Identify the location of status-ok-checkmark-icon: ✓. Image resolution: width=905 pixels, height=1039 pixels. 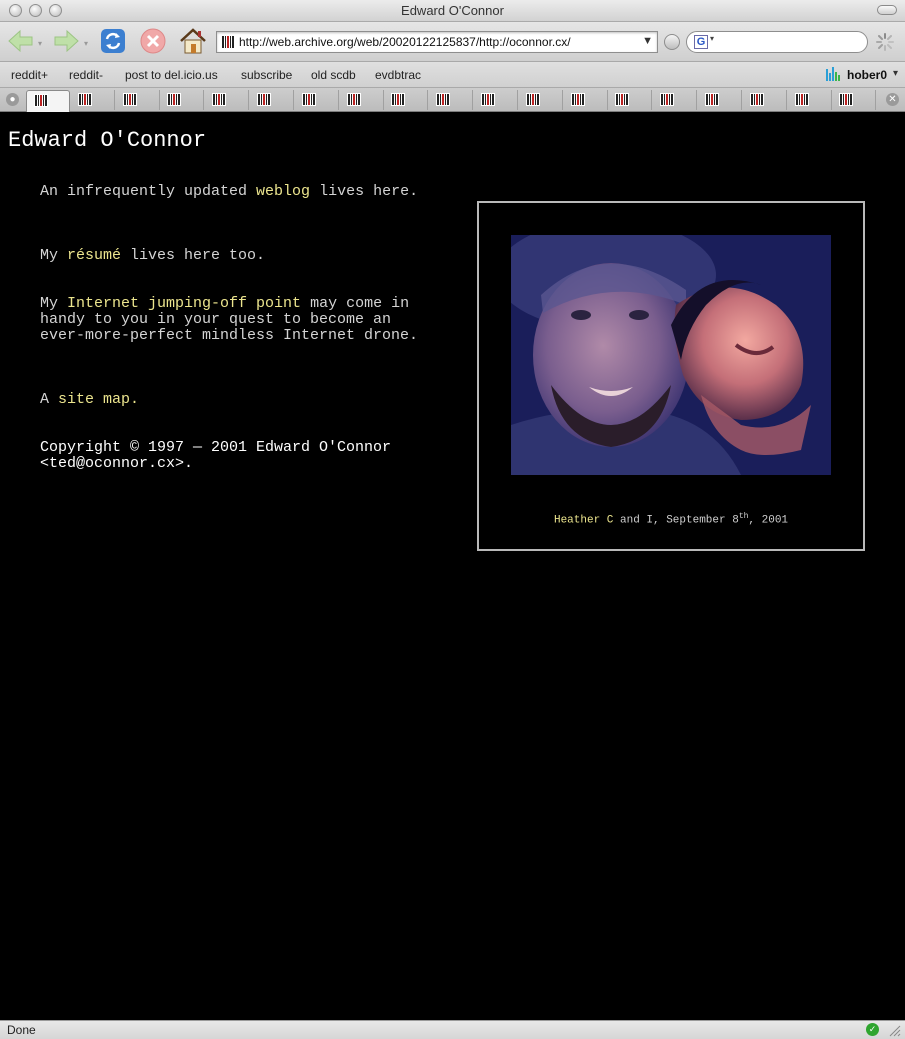
(872, 1029).